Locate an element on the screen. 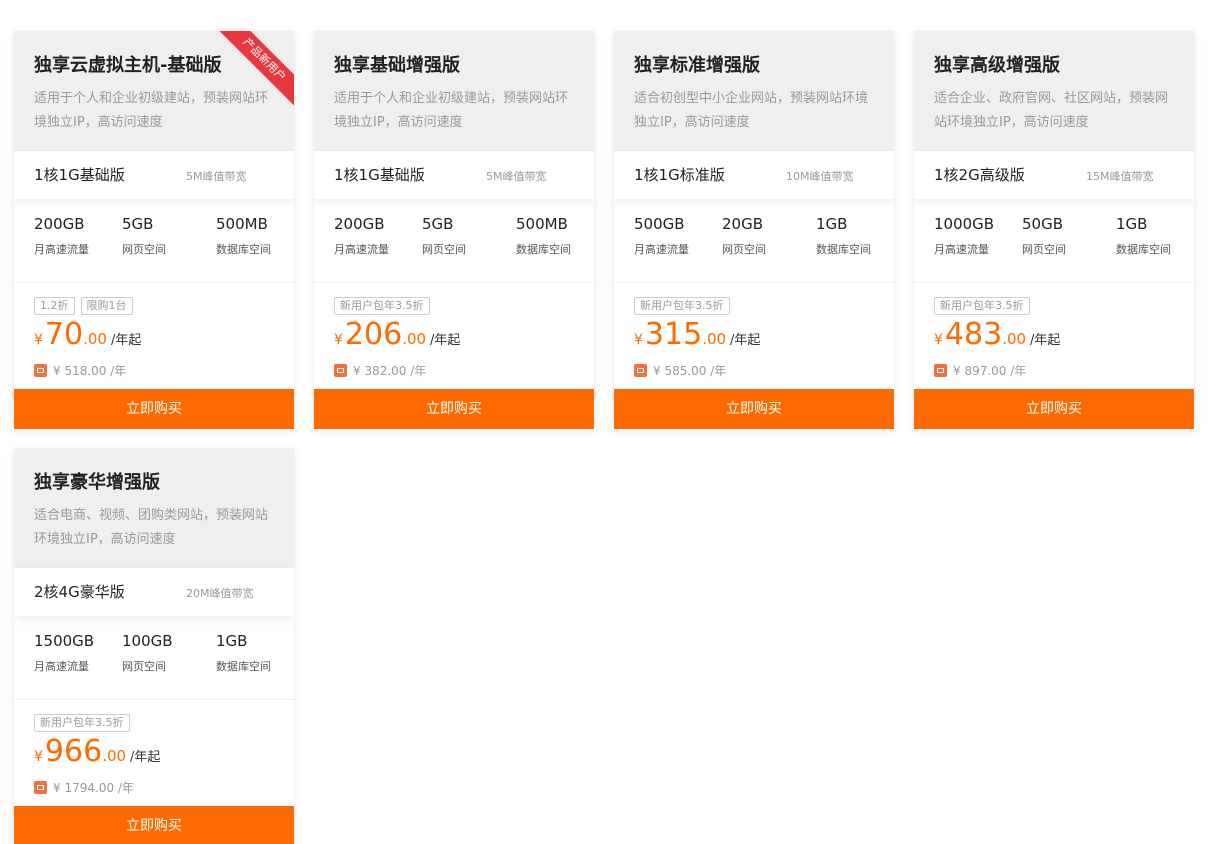  price-integer: 315 is located at coordinates (673, 334).